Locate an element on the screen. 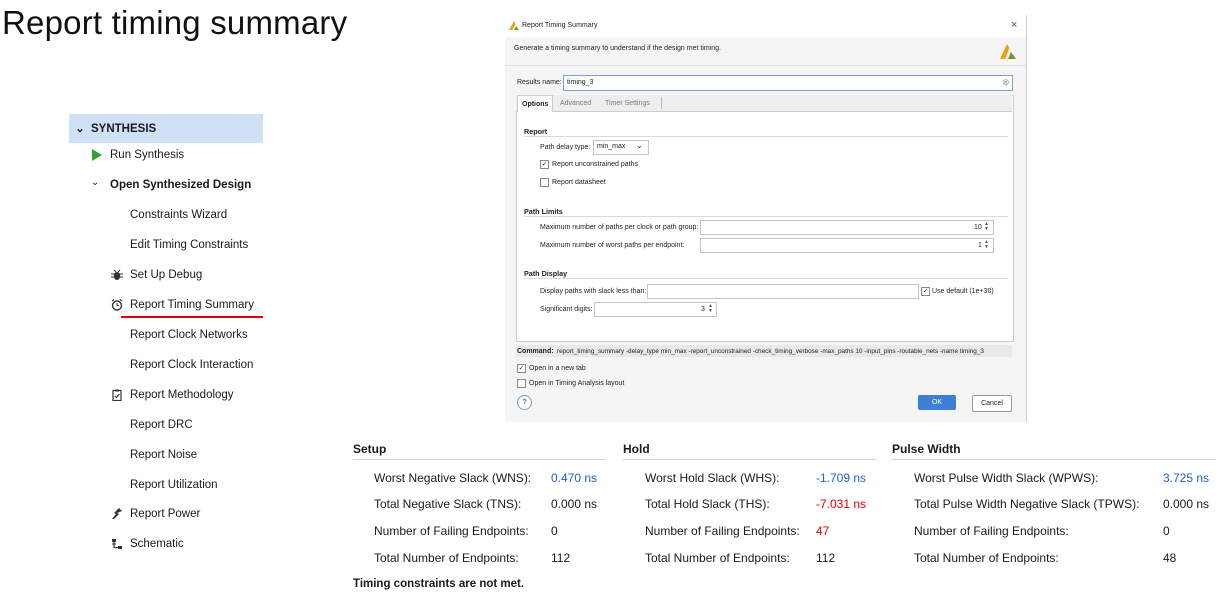  pulse-total-label: Total Number of Endpoints: is located at coordinates (986, 558).